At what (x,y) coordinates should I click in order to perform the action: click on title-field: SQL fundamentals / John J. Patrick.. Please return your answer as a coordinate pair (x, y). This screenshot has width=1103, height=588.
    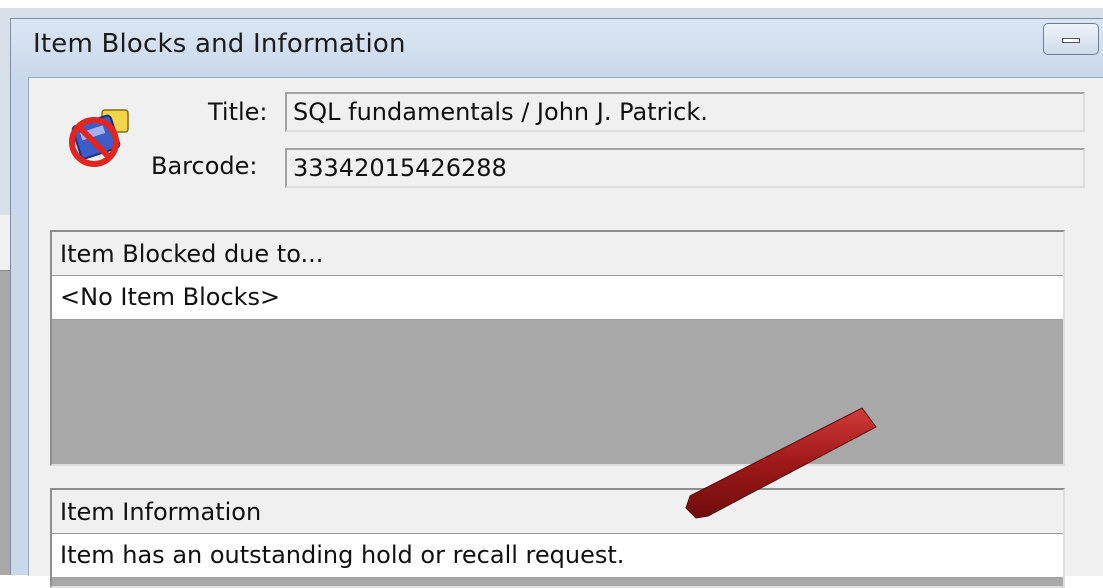
    Looking at the image, I should click on (685, 112).